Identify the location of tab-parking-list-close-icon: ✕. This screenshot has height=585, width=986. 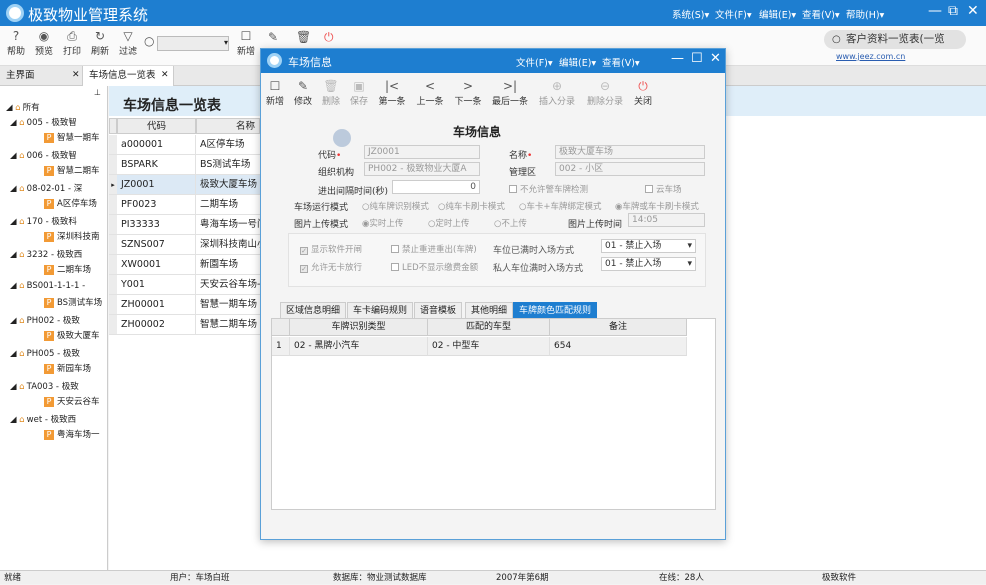
(165, 75).